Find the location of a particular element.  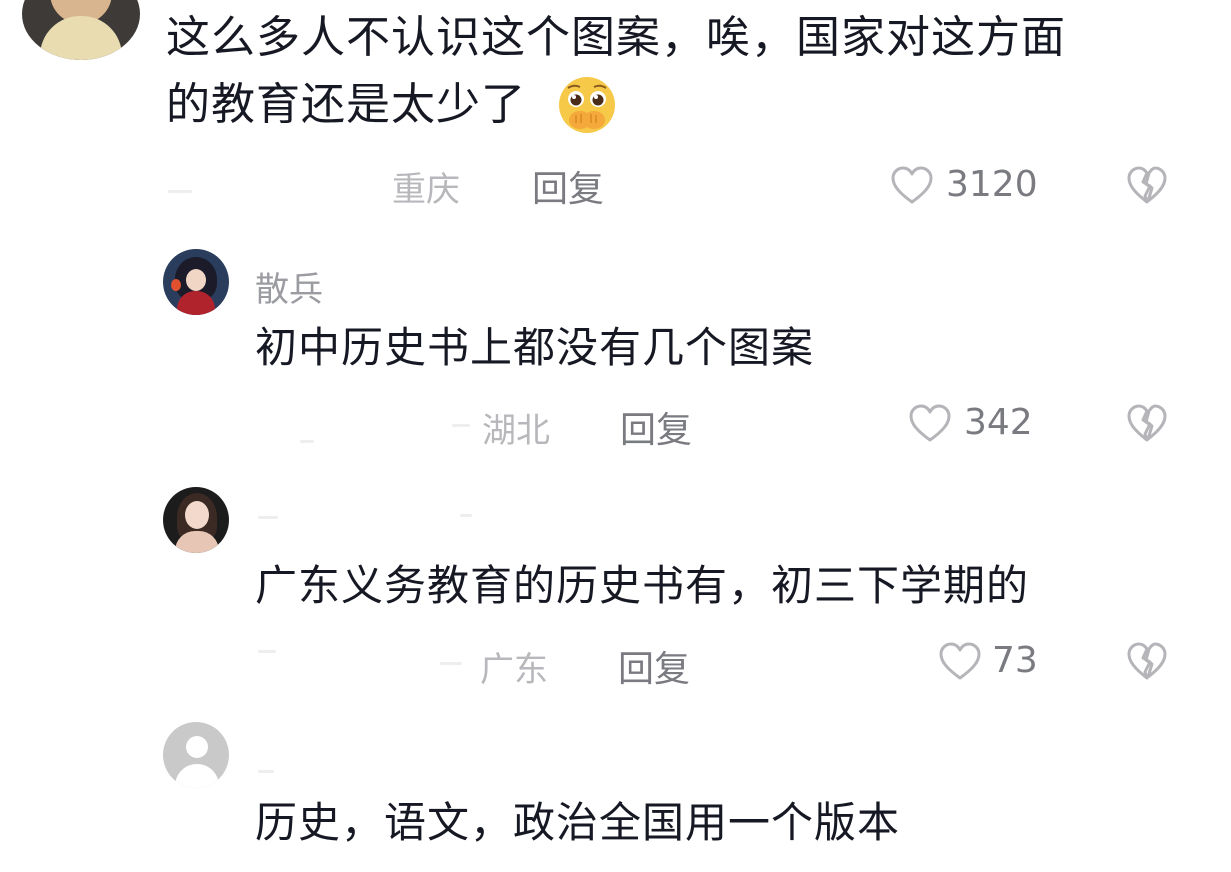

like-count: 73 is located at coordinates (1015, 660).